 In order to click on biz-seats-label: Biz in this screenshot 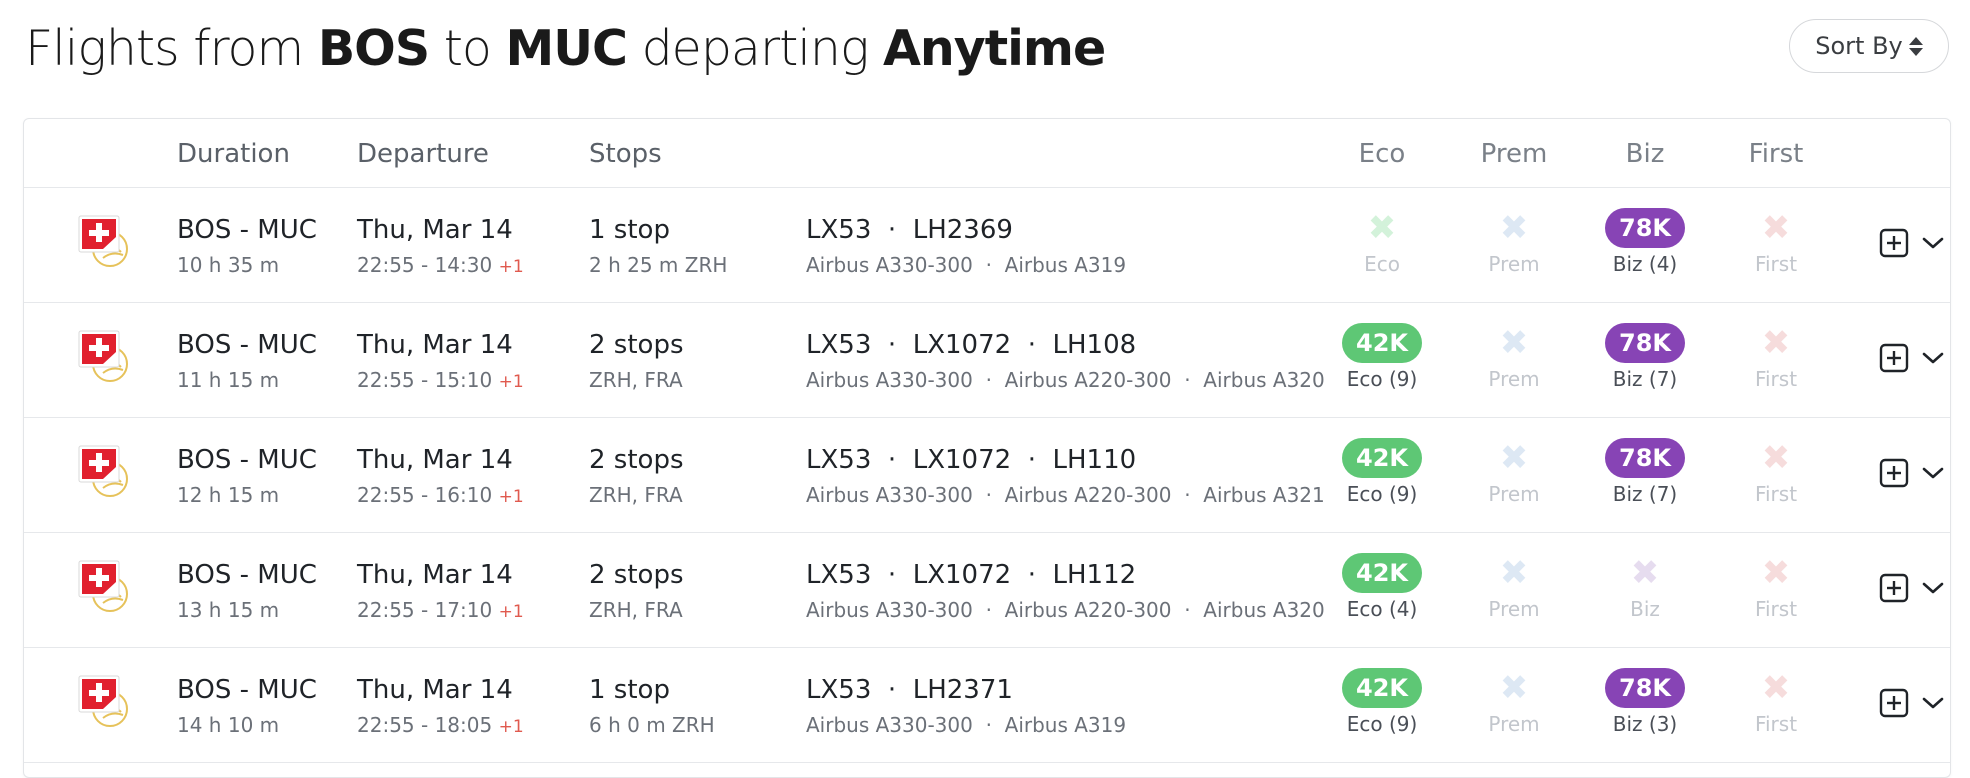, I will do `click(1645, 609)`.